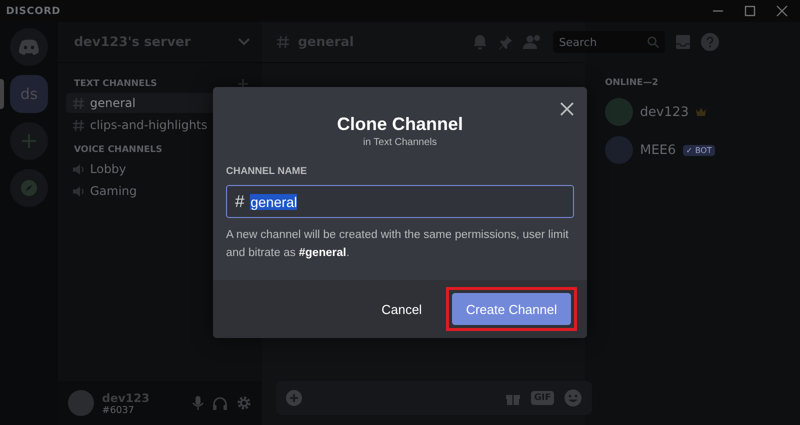 The image size is (800, 425). I want to click on bot-badge: ✓ BOT, so click(698, 150).